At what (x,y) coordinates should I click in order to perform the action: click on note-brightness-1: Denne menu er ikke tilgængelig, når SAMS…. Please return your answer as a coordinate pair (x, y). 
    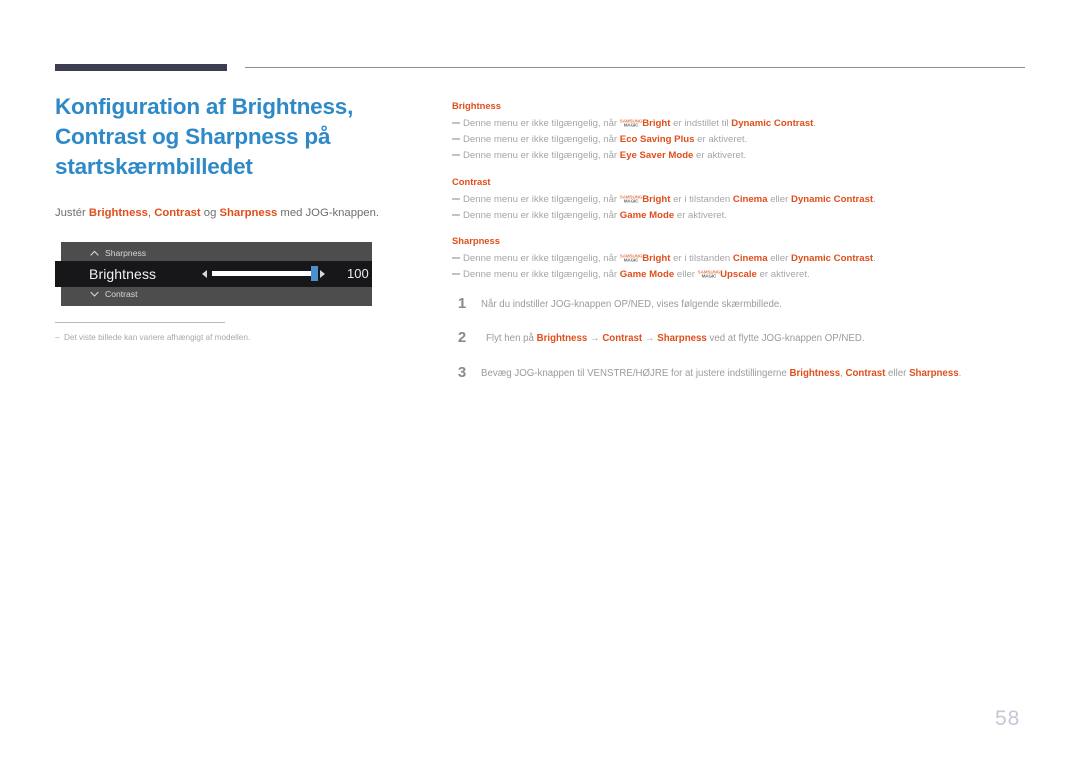
    Looking at the image, I should click on (742, 123).